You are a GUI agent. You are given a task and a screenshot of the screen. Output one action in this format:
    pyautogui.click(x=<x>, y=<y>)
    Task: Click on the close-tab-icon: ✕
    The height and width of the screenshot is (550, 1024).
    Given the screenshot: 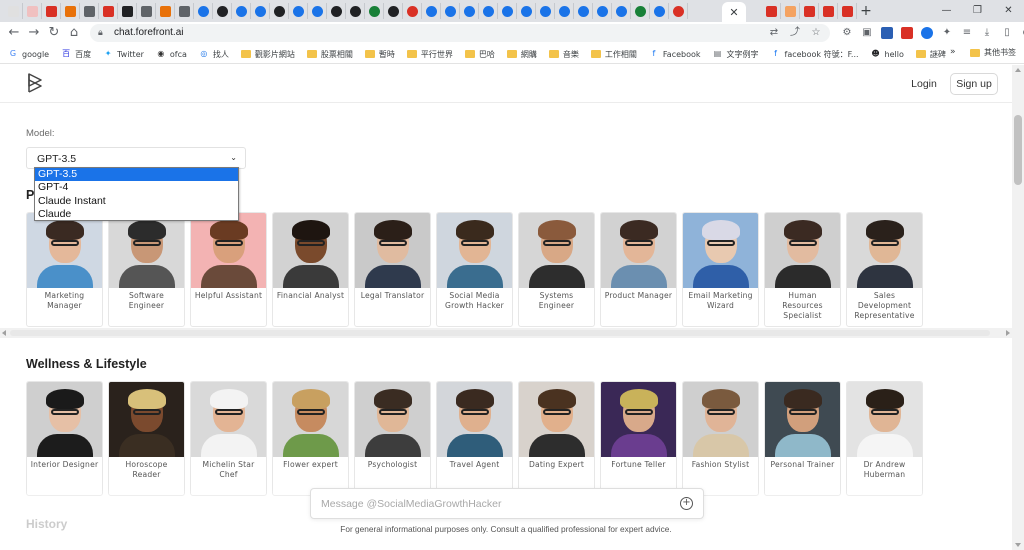 What is the action you would take?
    pyautogui.click(x=733, y=12)
    